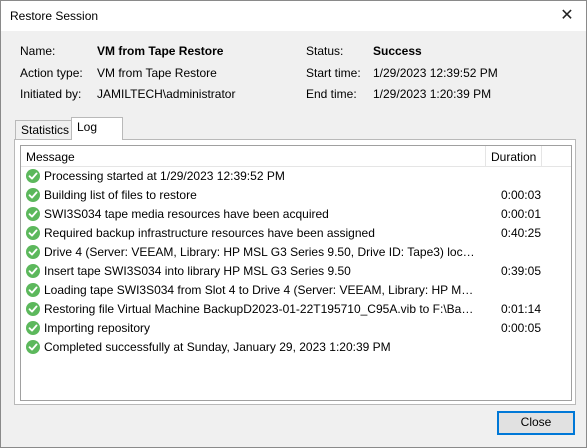 The height and width of the screenshot is (448, 587). Describe the element at coordinates (296, 195) in the screenshot. I see `table-row: Building list of files to restore 0:00:03` at that location.